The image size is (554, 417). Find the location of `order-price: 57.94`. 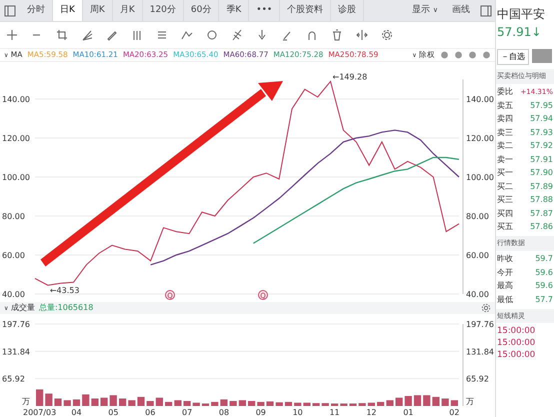

order-price: 57.94 is located at coordinates (541, 119).